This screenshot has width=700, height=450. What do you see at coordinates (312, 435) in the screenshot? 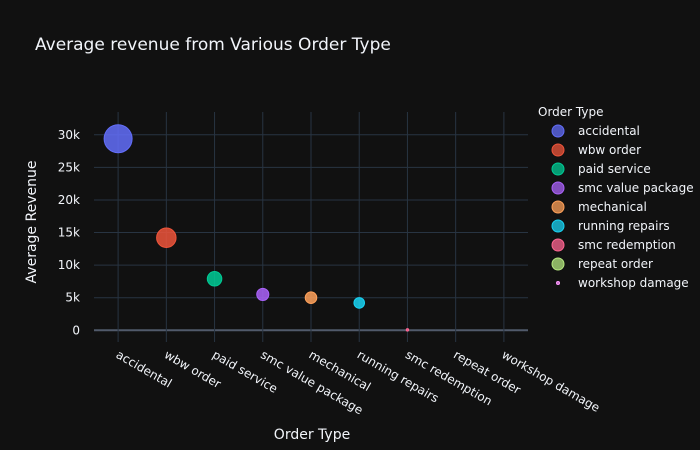
I see `x-axis-title: Order Type` at bounding box center [312, 435].